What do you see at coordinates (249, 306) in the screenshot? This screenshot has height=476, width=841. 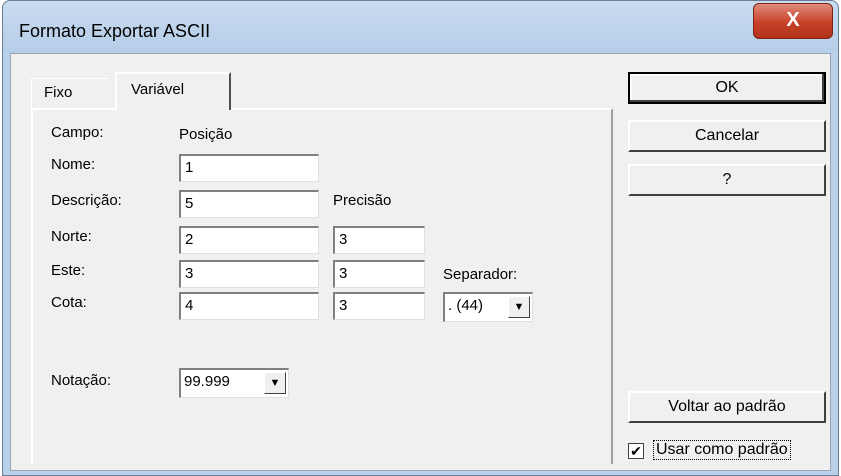 I see `cota-posicao-field: 4` at bounding box center [249, 306].